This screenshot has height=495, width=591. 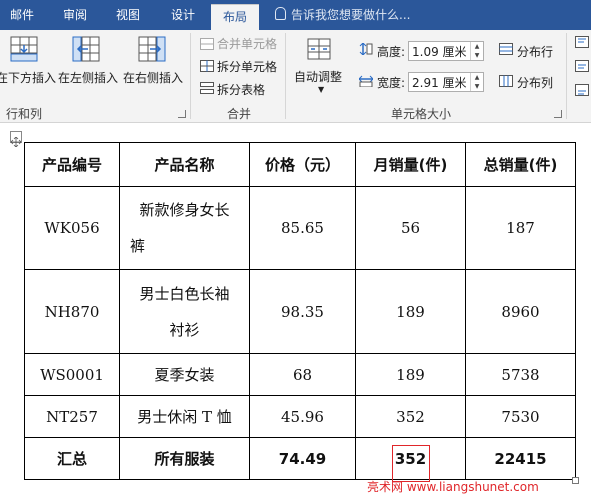 I want to click on header-cell: 产品名称, so click(x=184, y=164).